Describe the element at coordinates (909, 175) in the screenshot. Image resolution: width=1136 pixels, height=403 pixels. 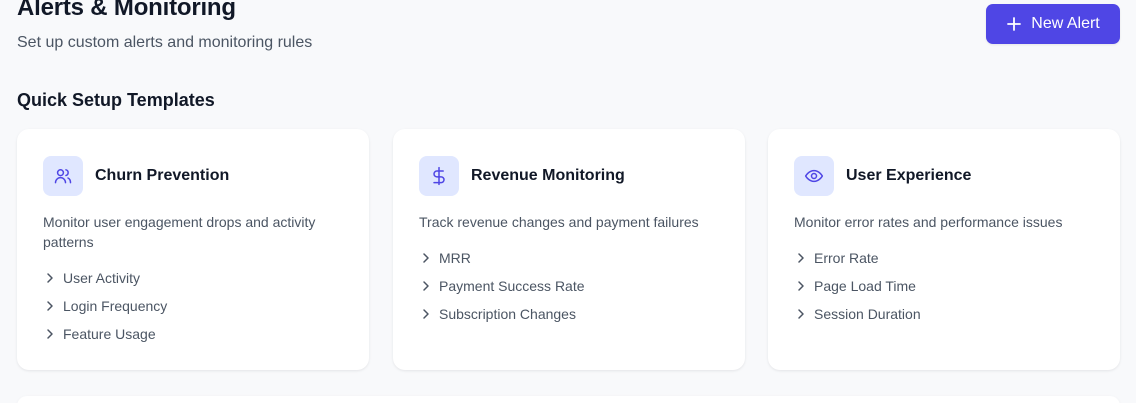
I see `card-title: User Experience` at that location.